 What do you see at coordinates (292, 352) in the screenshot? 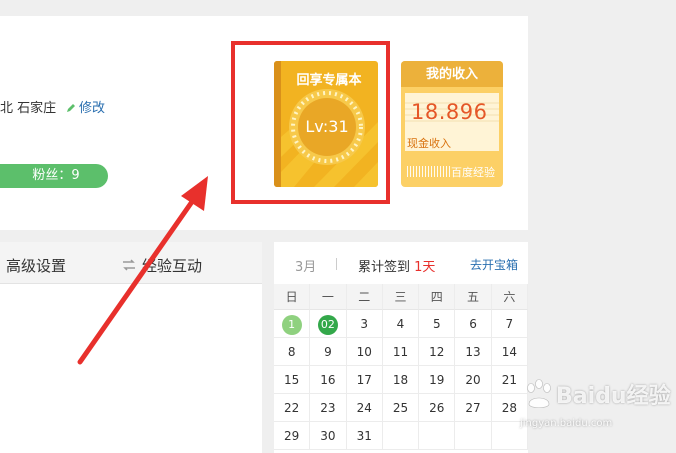
I see `day-cell: 8` at bounding box center [292, 352].